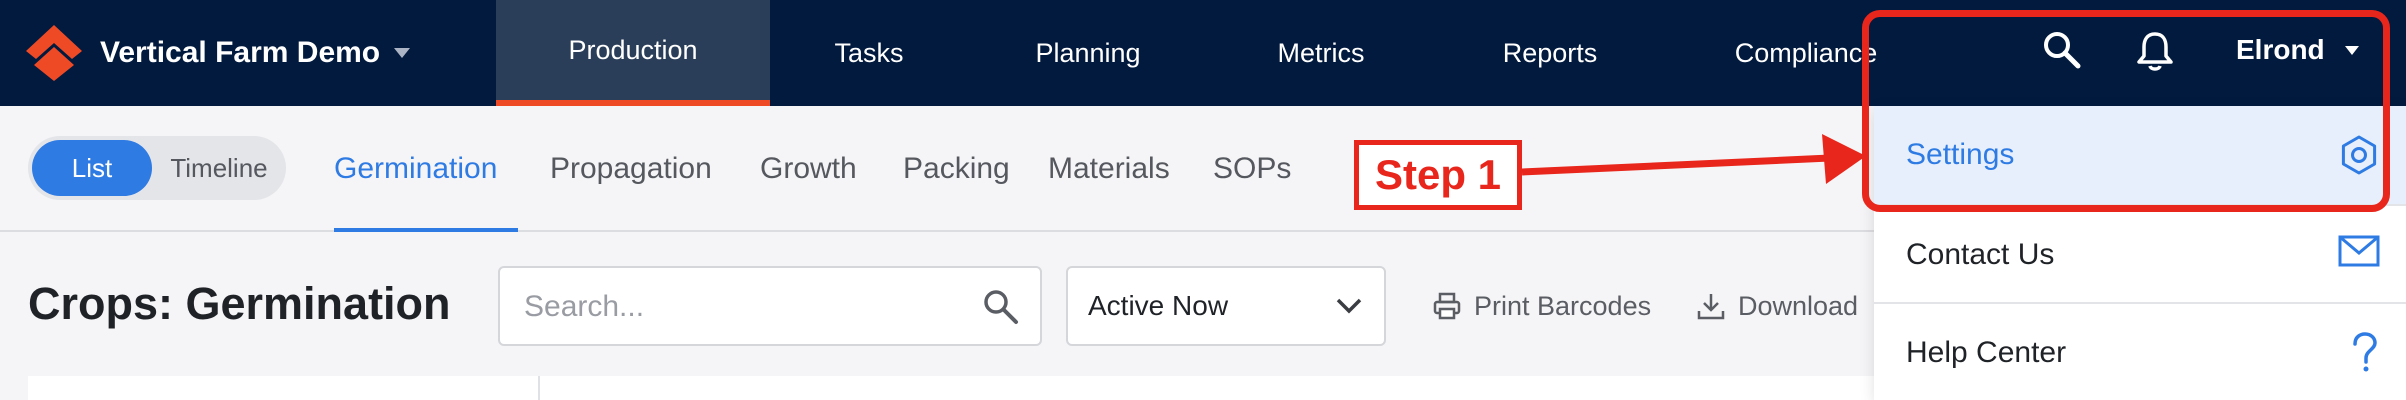 This screenshot has height=400, width=2406. Describe the element at coordinates (1693, 159) in the screenshot. I see `annotation-arrow` at that location.